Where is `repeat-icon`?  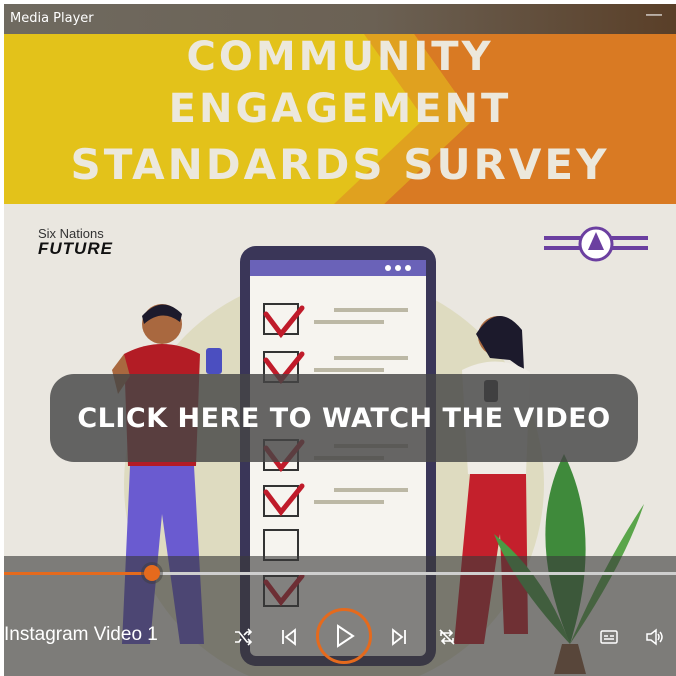 repeat-icon is located at coordinates (447, 637).